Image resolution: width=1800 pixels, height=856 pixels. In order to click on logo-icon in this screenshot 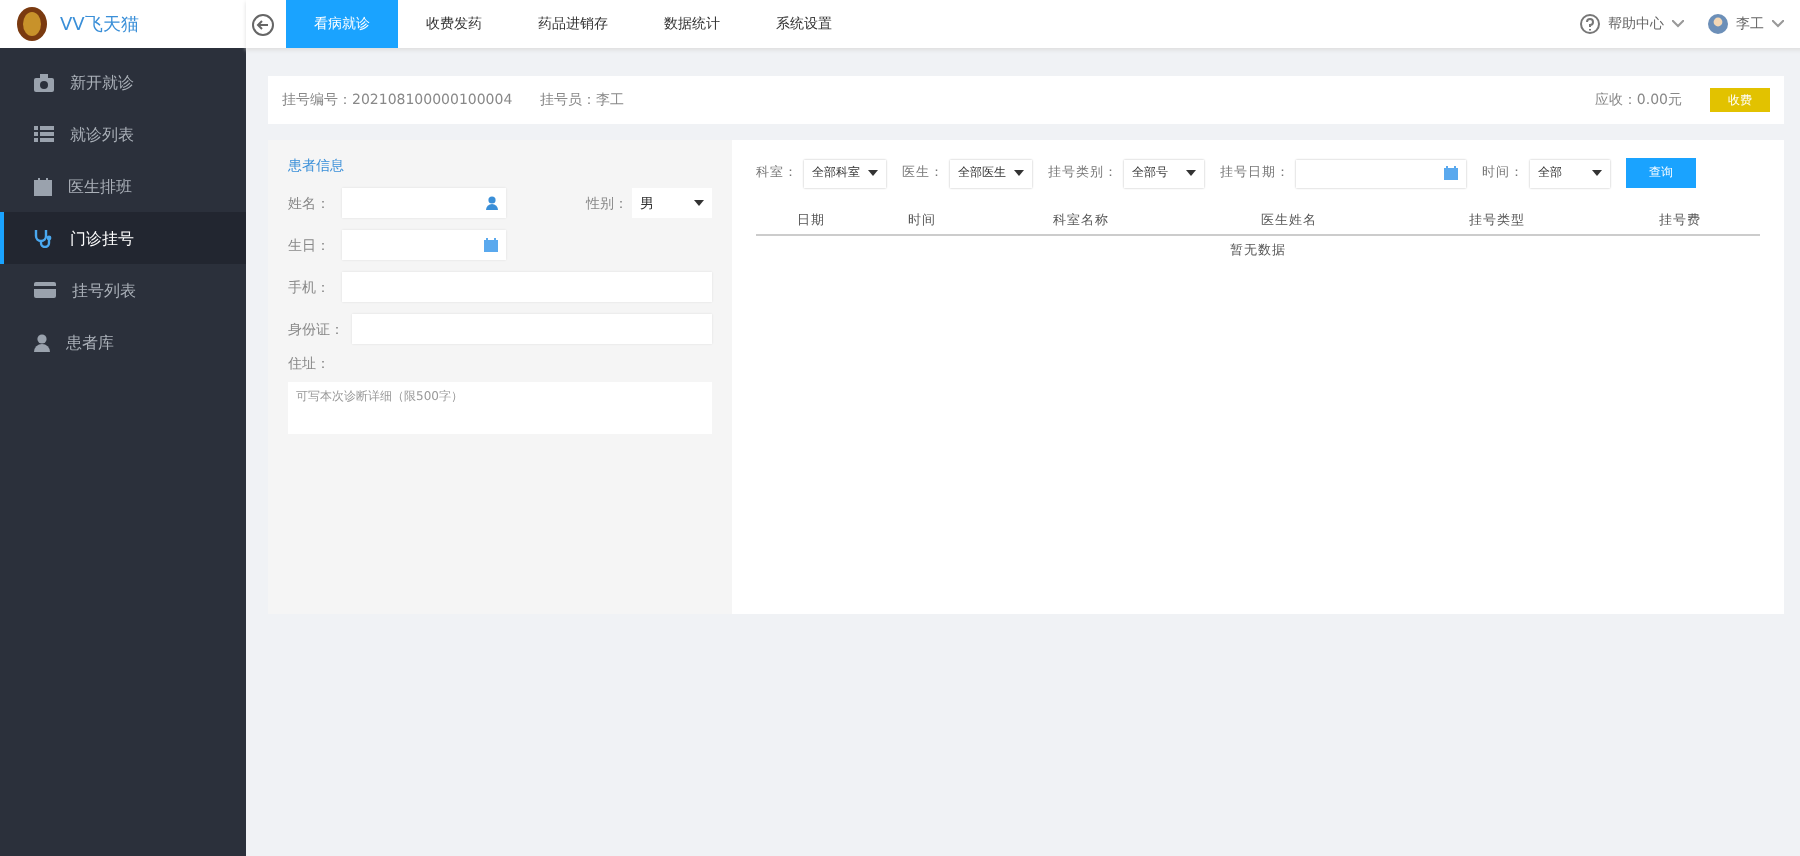, I will do `click(32, 24)`.